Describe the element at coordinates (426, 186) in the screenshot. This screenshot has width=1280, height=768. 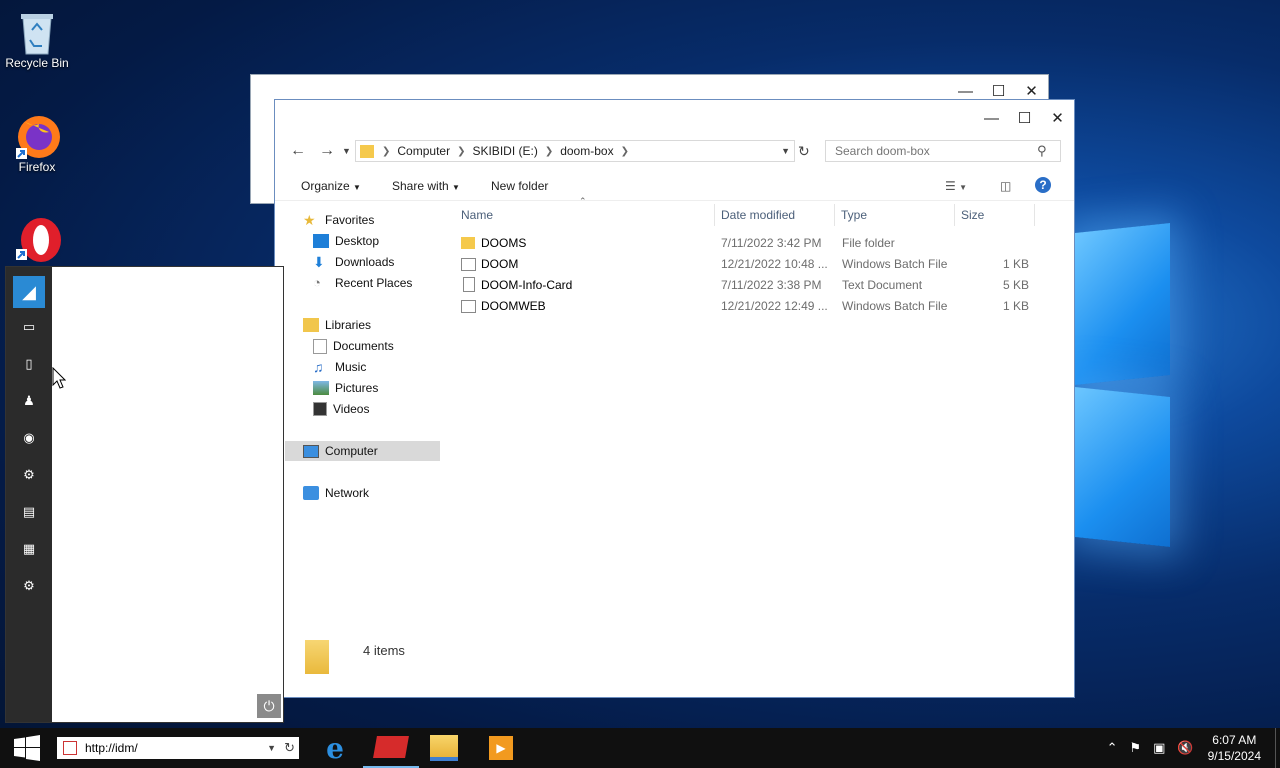
I see `share-with-button: Share with ▼` at that location.